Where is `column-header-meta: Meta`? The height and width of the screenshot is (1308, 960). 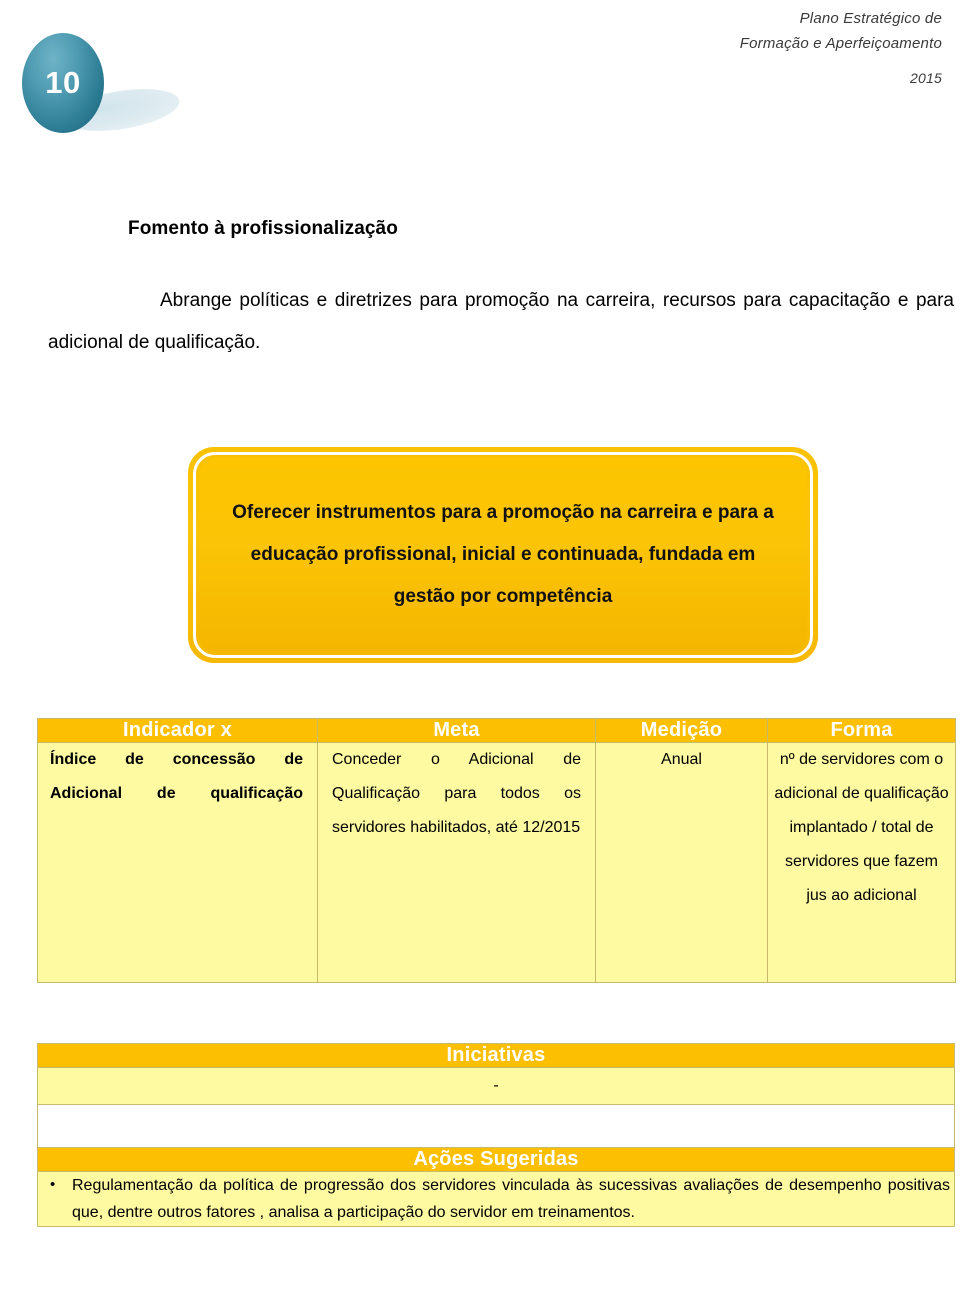 column-header-meta: Meta is located at coordinates (456, 730).